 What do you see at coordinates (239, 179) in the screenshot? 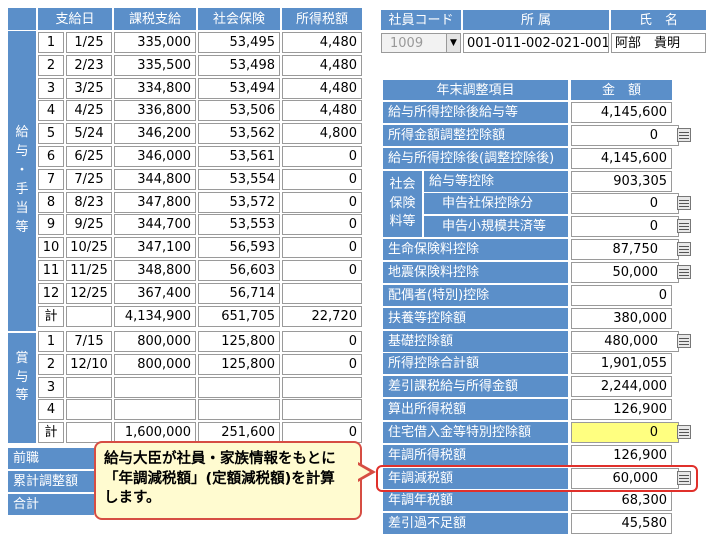
I see `salary-cell-social: 53,554` at bounding box center [239, 179].